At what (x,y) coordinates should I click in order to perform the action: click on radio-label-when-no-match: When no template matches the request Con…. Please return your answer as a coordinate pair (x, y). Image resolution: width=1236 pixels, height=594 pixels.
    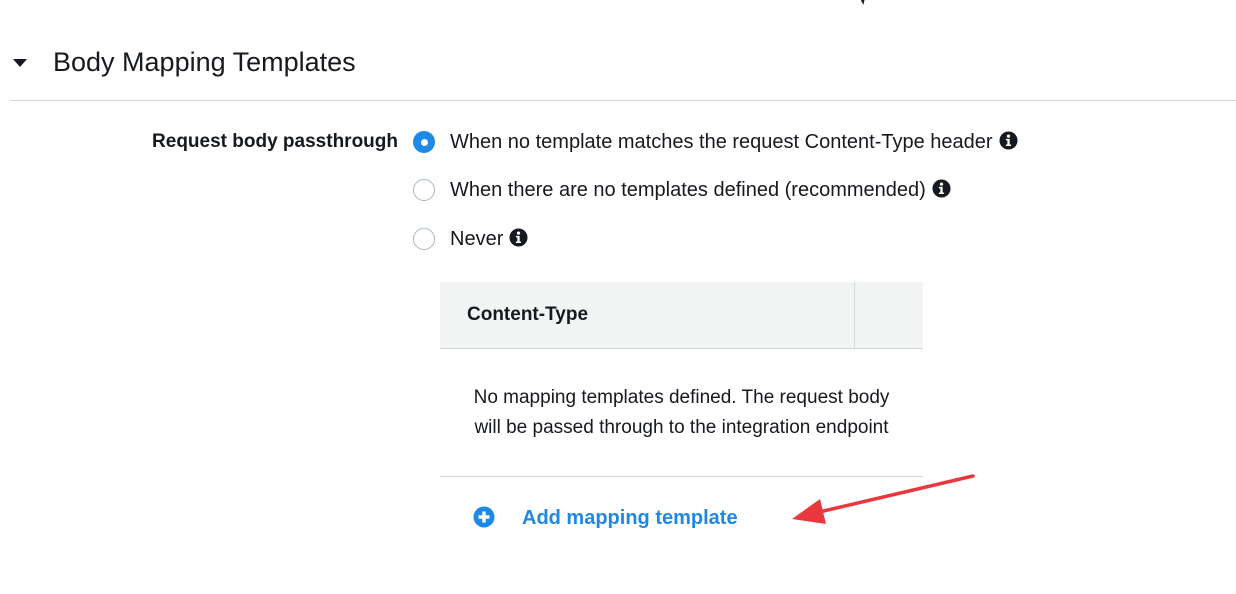
    Looking at the image, I should click on (734, 142).